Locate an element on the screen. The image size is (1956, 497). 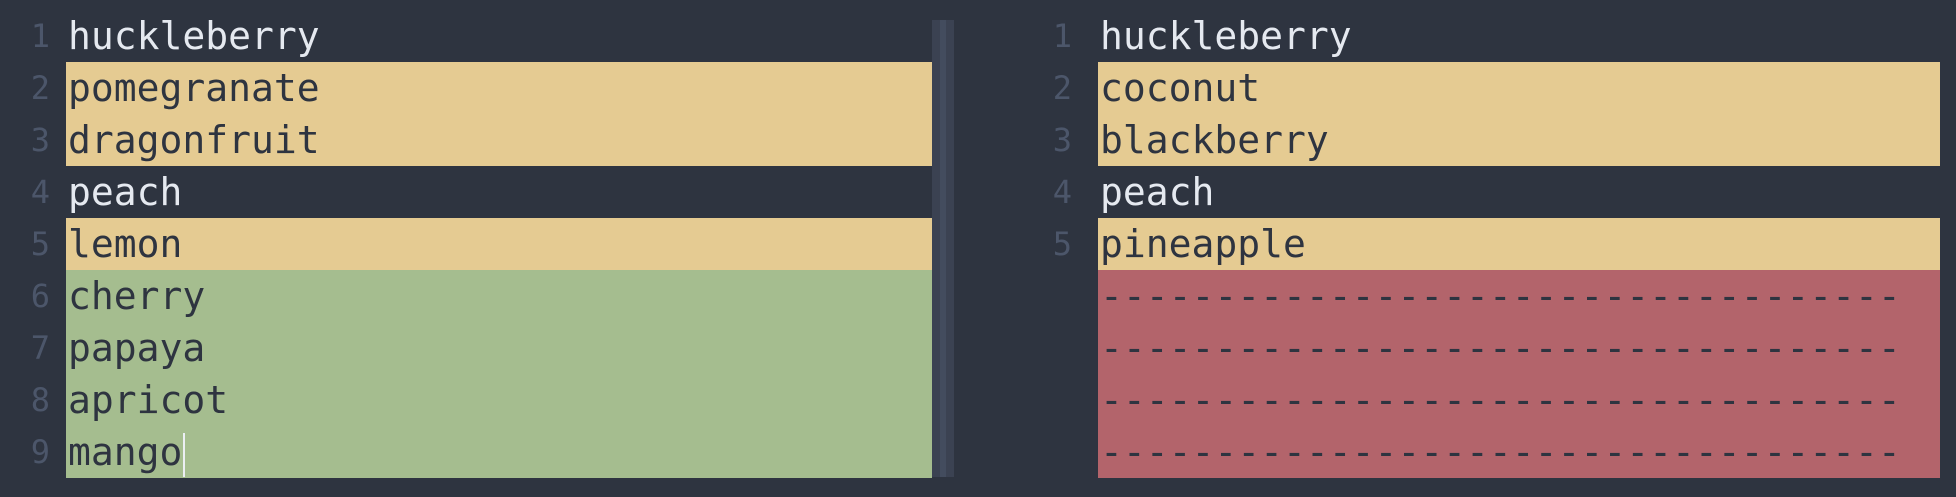
editor-line: 2 coconut is located at coordinates (1493, 88).